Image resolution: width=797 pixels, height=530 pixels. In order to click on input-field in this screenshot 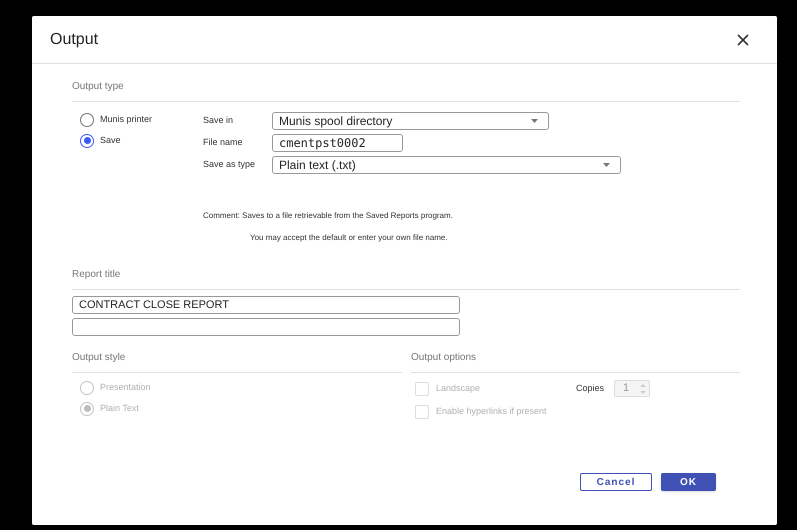, I will do `click(266, 327)`.